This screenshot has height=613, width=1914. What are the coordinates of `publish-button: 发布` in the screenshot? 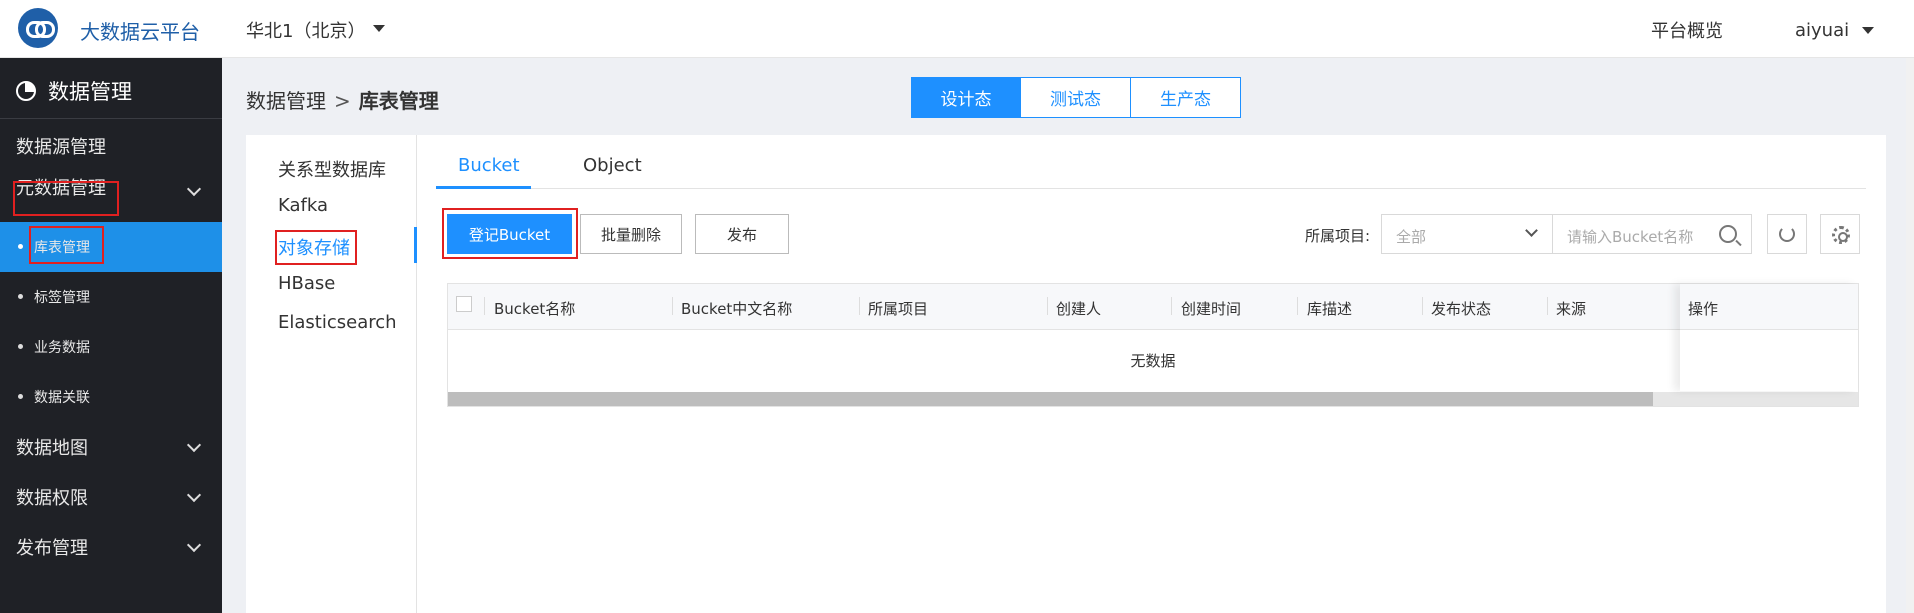 It's located at (742, 234).